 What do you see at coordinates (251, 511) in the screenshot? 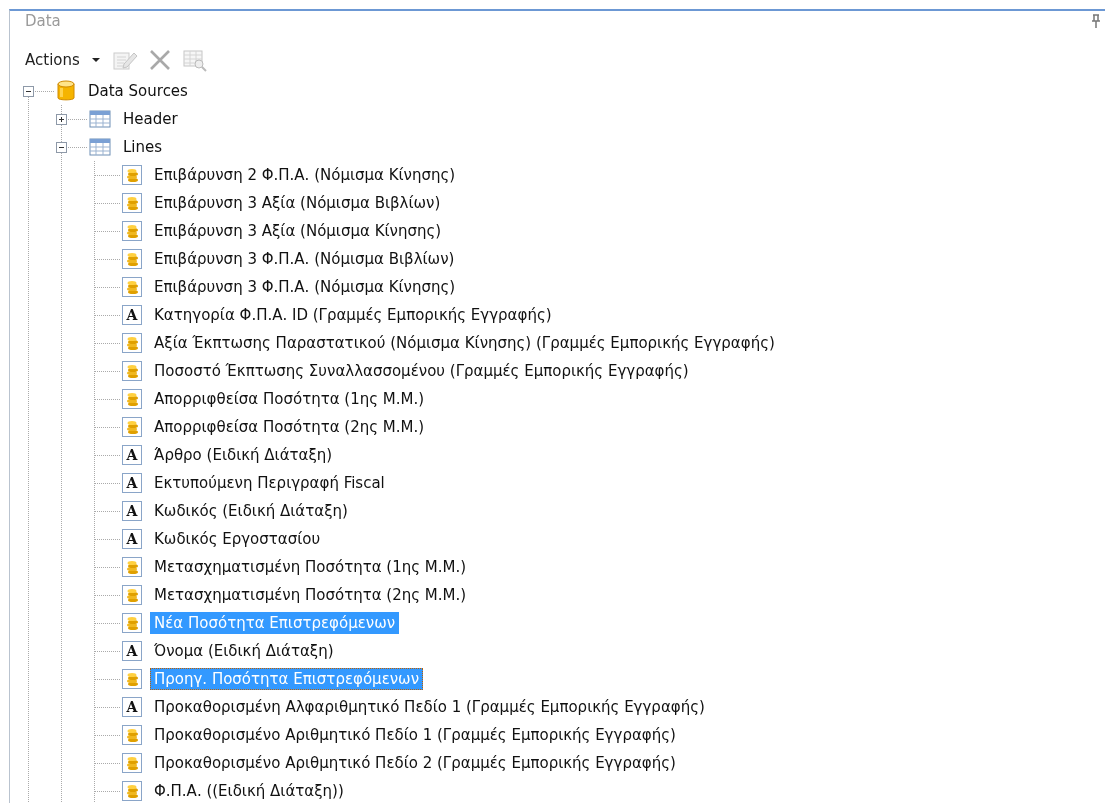
I see `tree-item: Κωδικός (Ειδική Διάταξη)` at bounding box center [251, 511].